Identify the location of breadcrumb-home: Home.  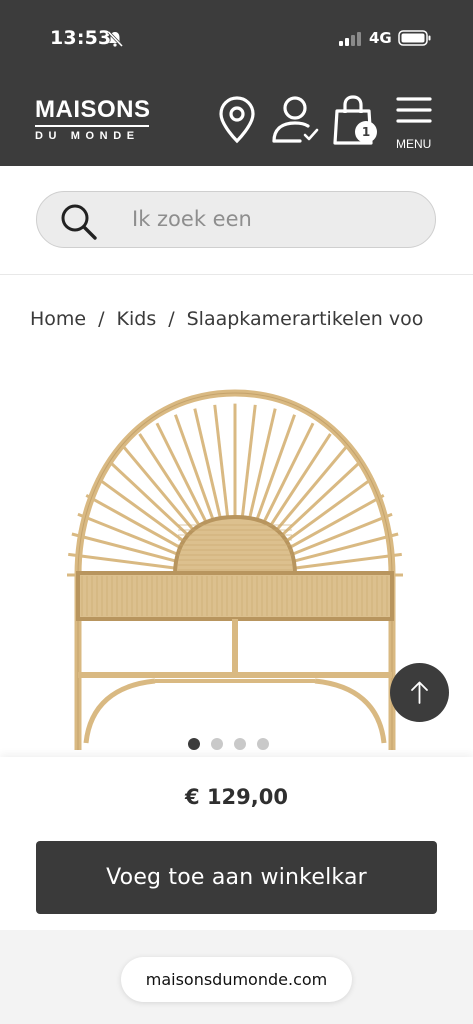
(58, 319).